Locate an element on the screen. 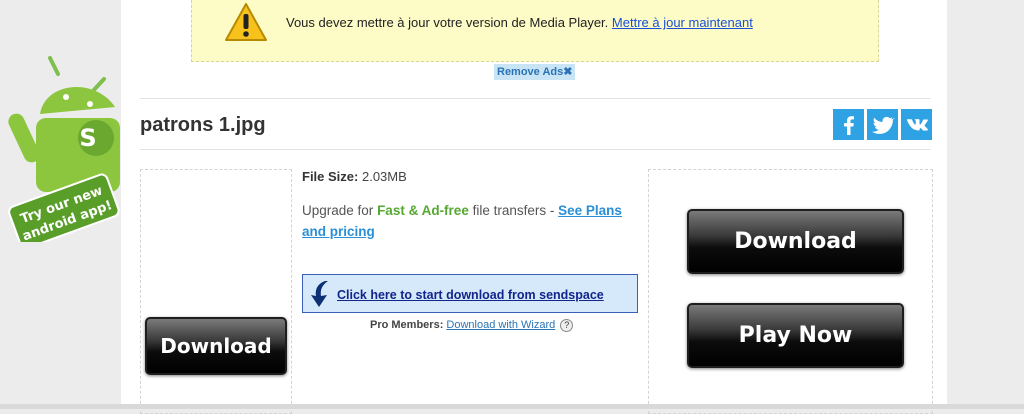 The width and height of the screenshot is (1024, 414). android-app-promo: S Try our new android app! is located at coordinates (62, 147).